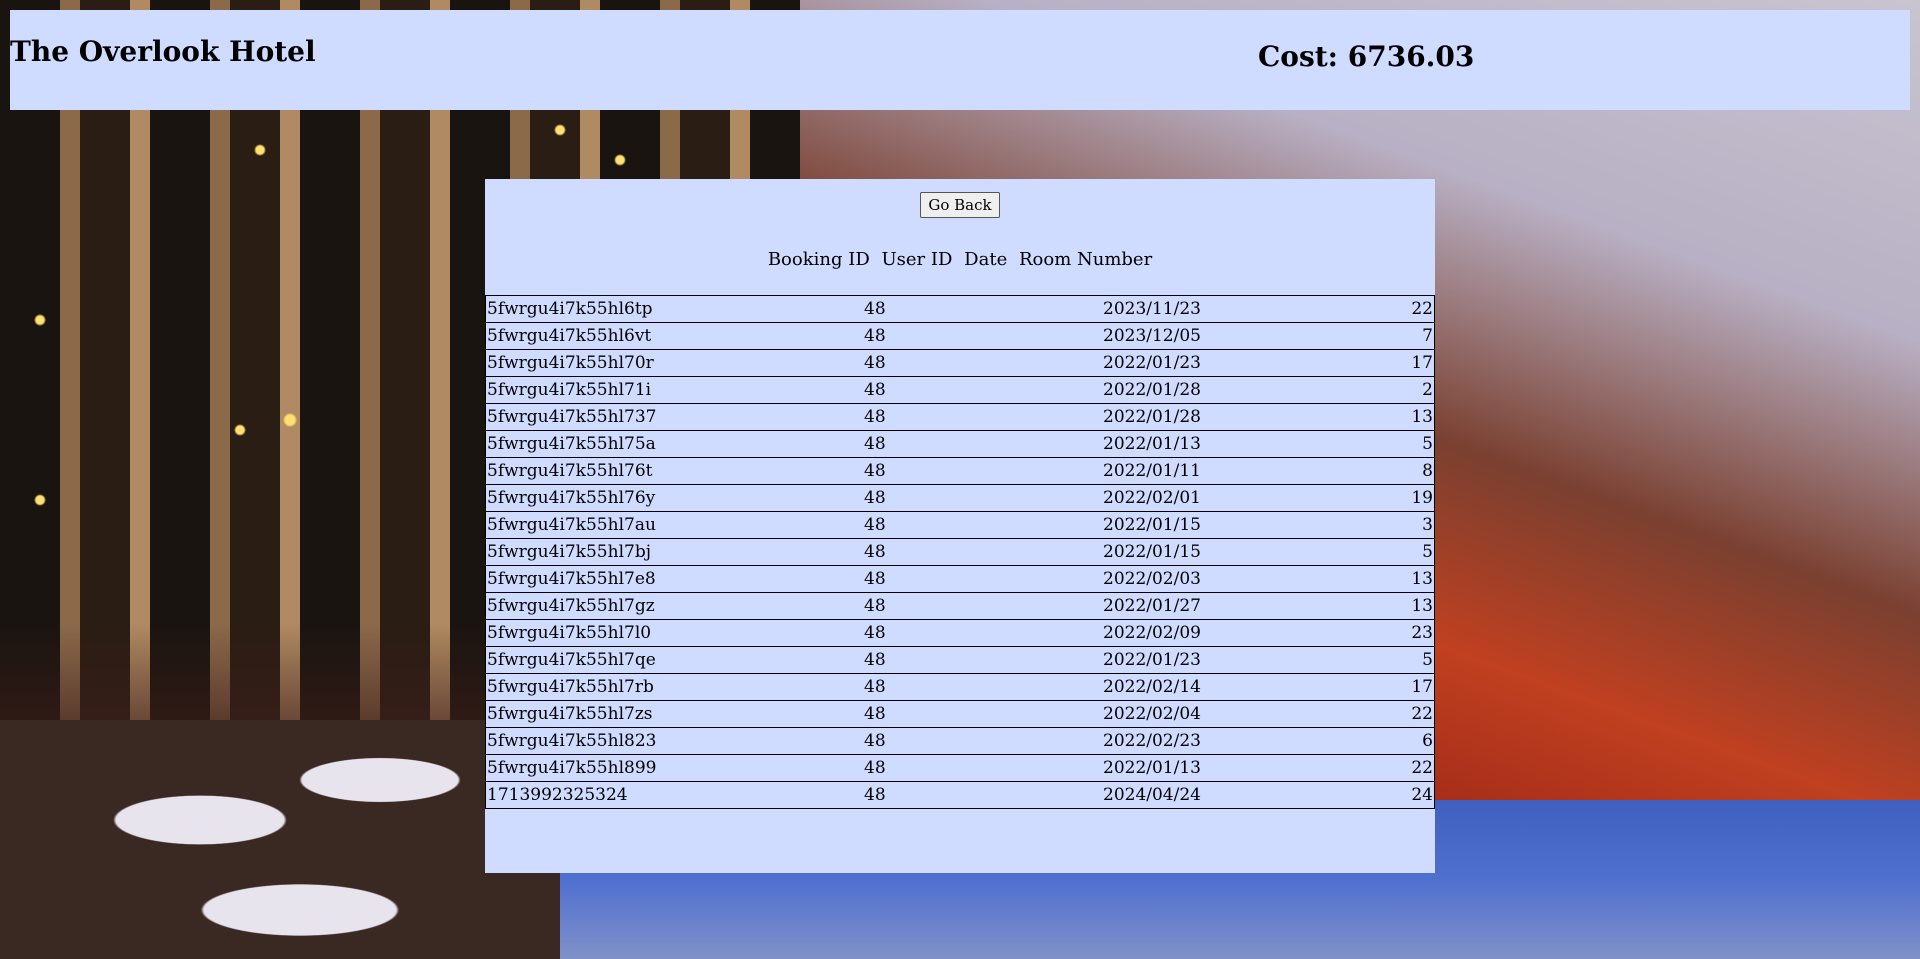 Image resolution: width=1920 pixels, height=959 pixels. I want to click on date-cell: 2022/02/09, so click(1152, 633).